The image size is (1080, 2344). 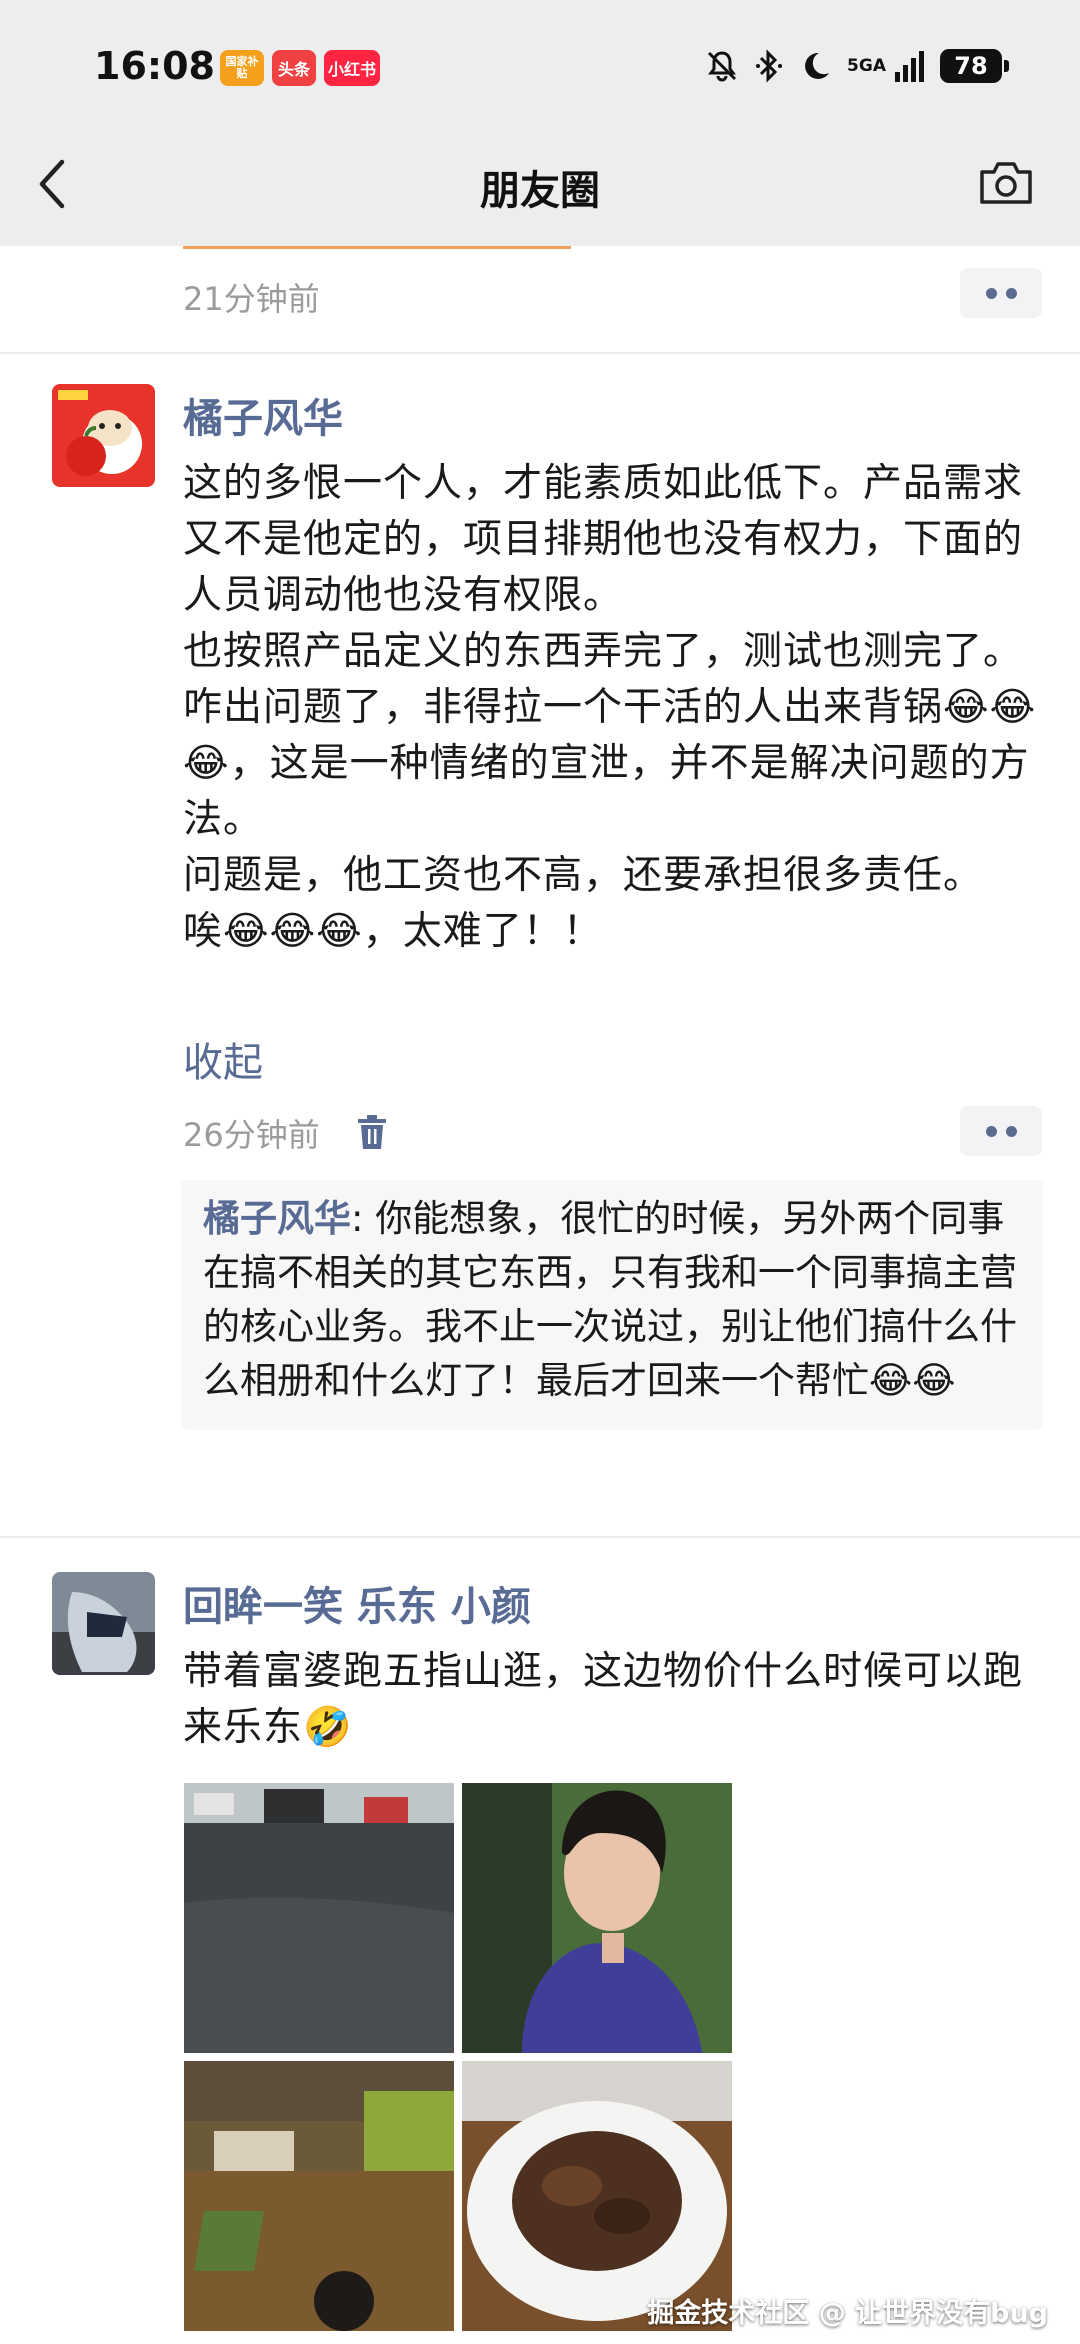 I want to click on post-text: 带着富婆跑五指山逛，这边物价什么时候可以跑来乐东🤣, so click(x=603, y=1699).